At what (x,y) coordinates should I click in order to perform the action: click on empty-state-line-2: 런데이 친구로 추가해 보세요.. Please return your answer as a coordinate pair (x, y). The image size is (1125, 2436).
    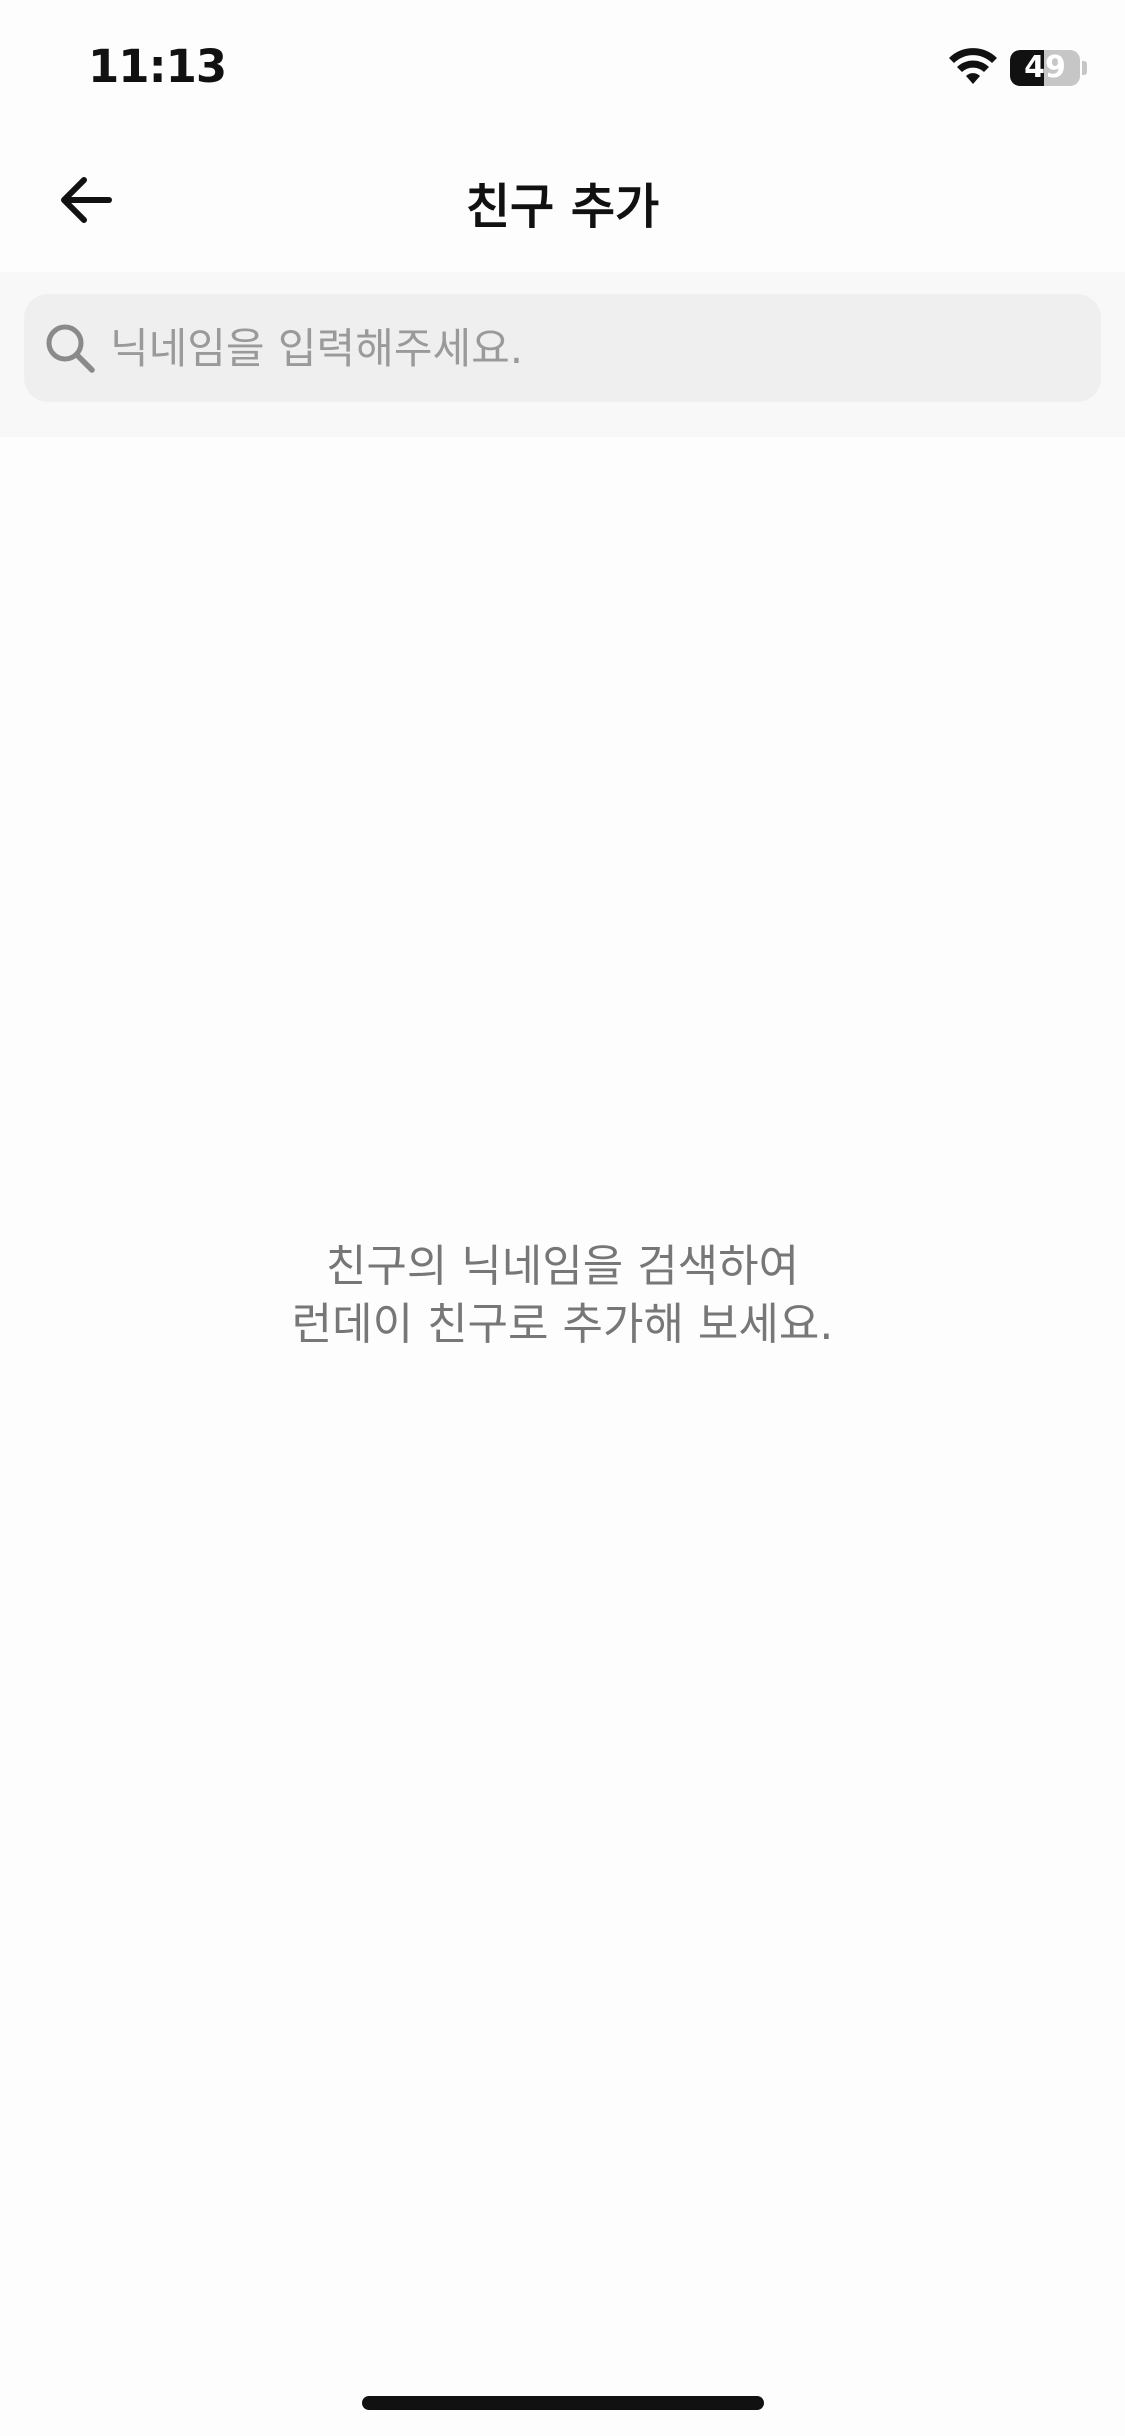
    Looking at the image, I should click on (562, 1324).